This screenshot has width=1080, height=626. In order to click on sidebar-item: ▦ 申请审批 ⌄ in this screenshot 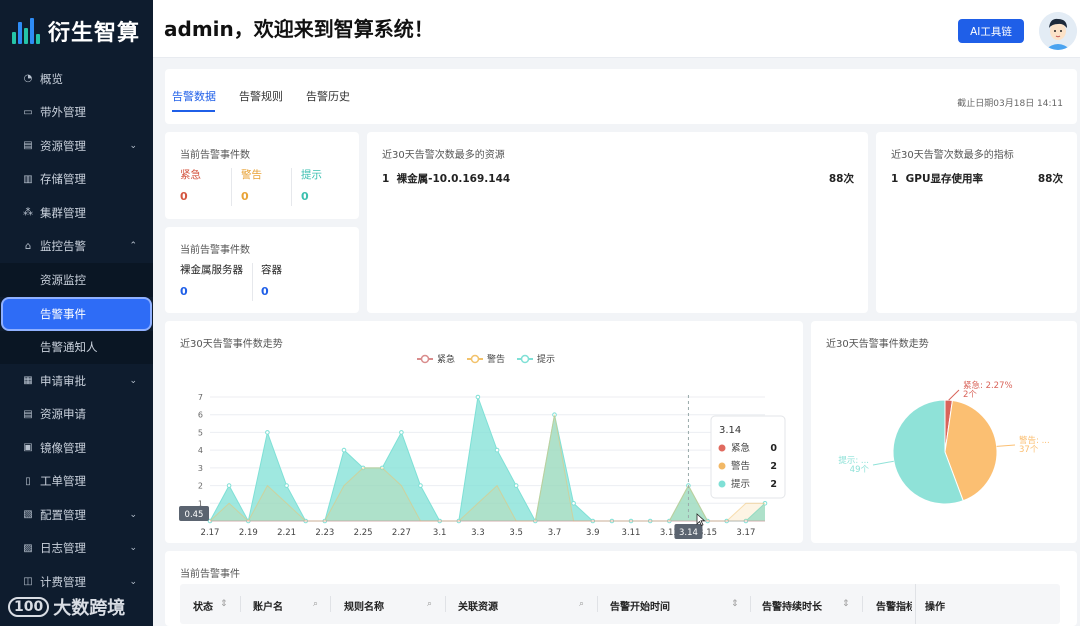, I will do `click(76, 381)`.